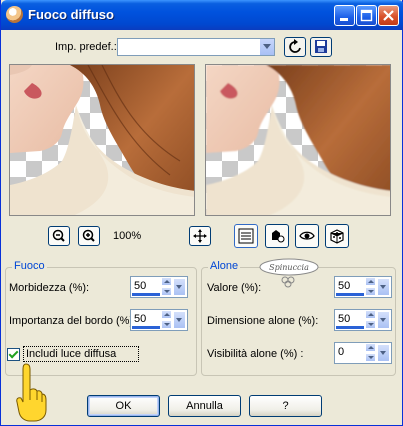 The width and height of the screenshot is (403, 426). I want to click on softness-label: Morbidezza (%):, so click(49, 288).